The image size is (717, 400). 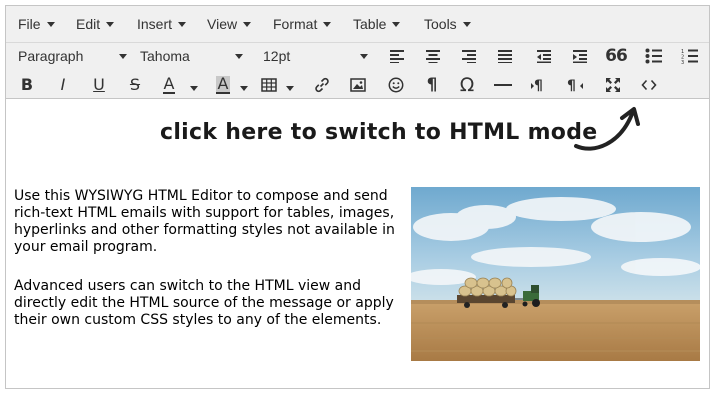 I want to click on ltr-button: ¶, so click(x=539, y=85).